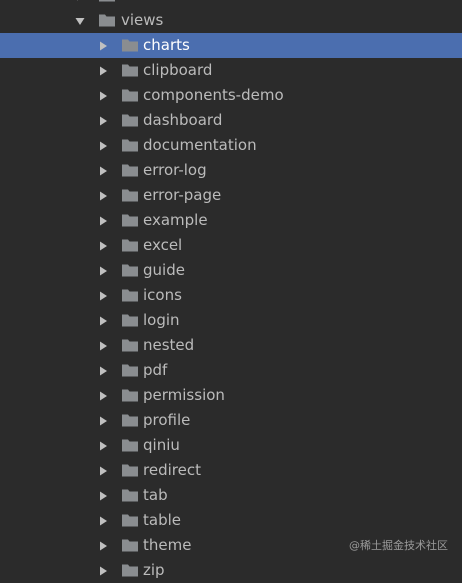  Describe the element at coordinates (178, 70) in the screenshot. I see `tree-row-label: clipboard` at that location.